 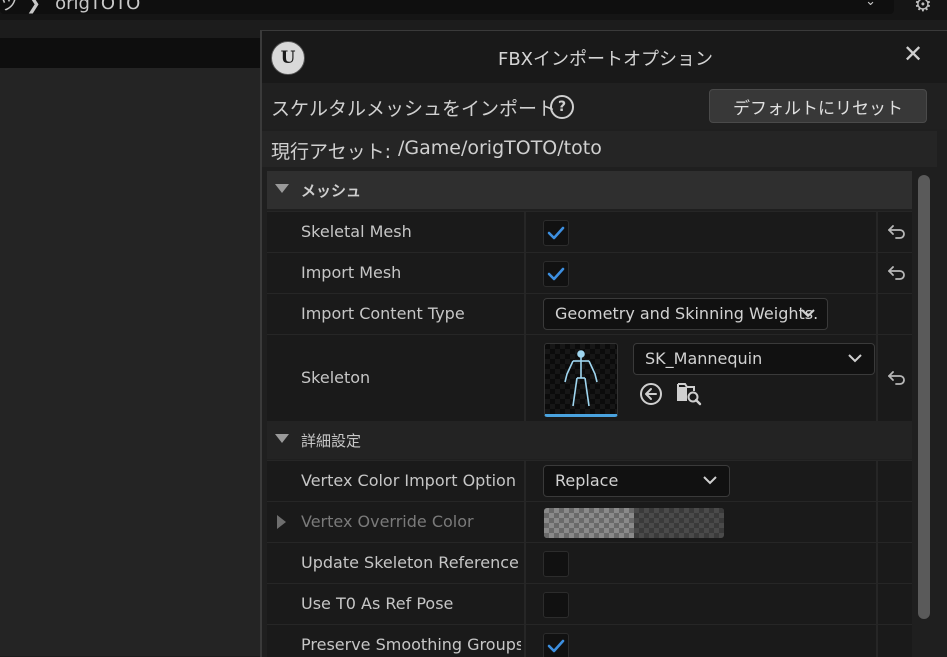 I want to click on details-scrollbar, so click(x=924, y=414).